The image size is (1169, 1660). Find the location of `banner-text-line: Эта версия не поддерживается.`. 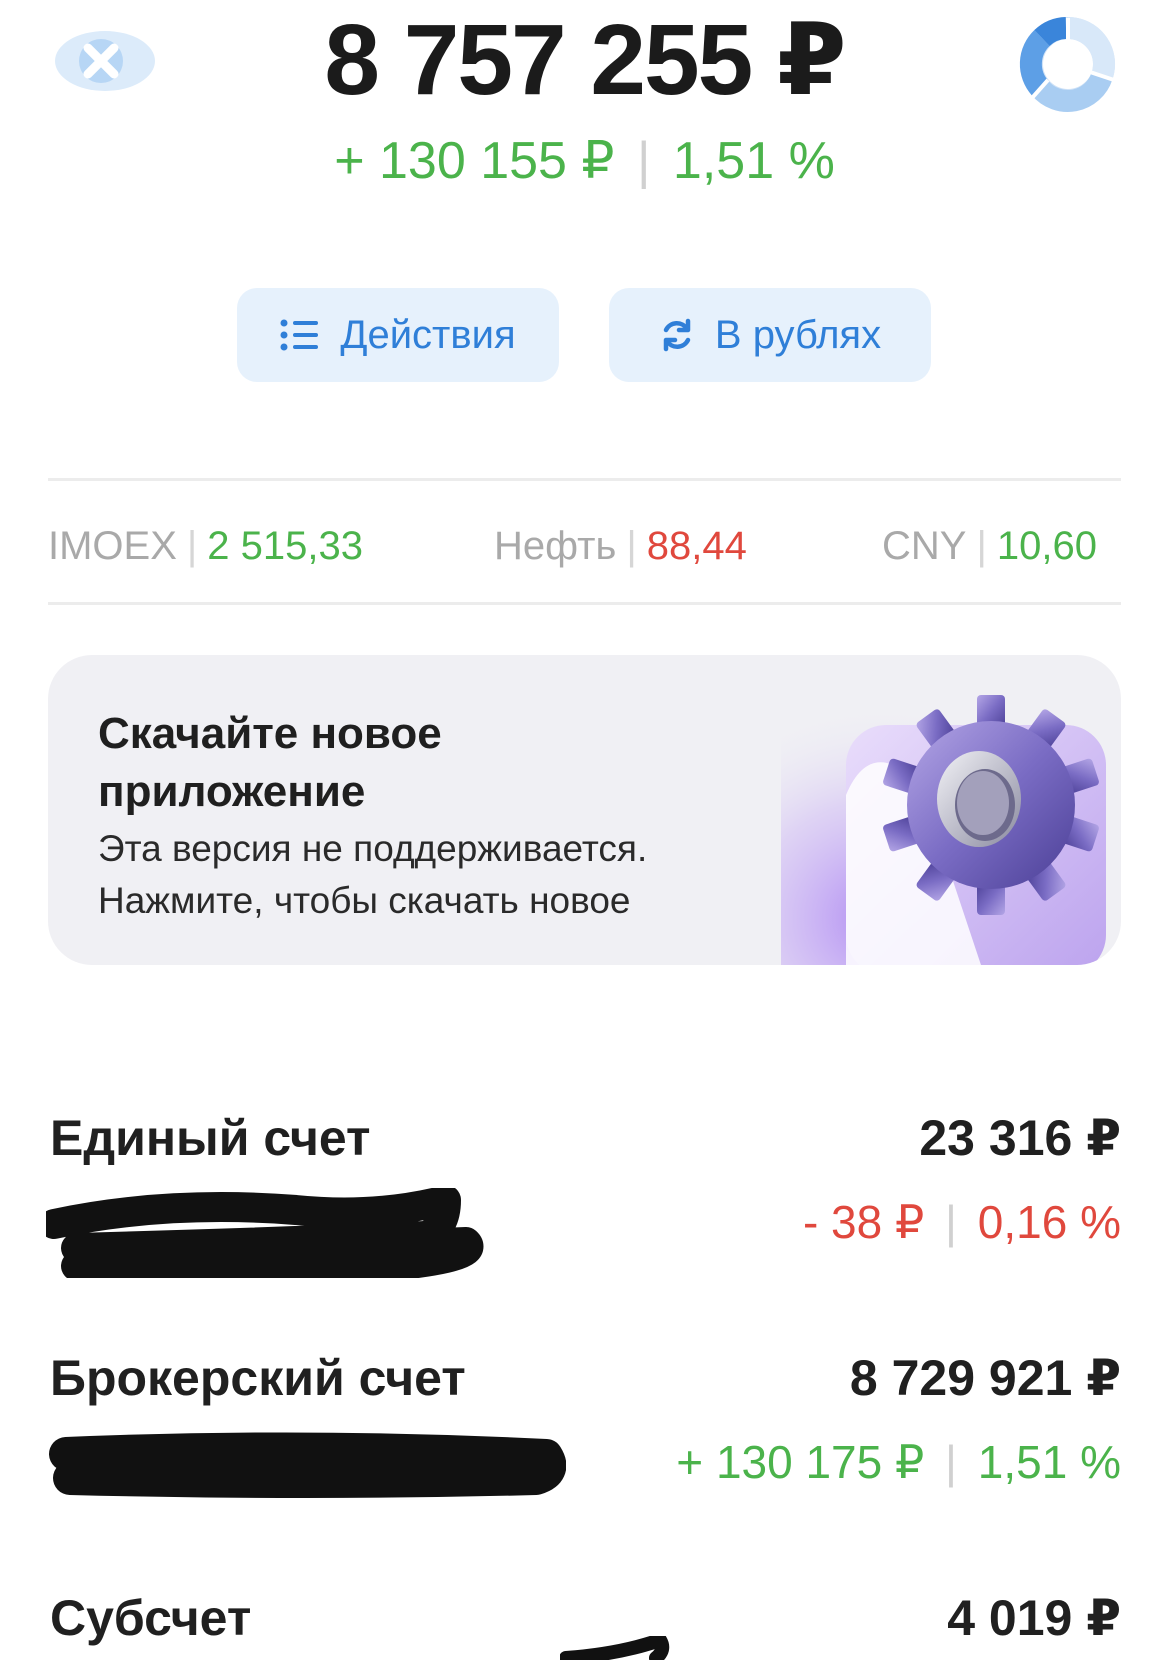

banner-text-line: Эта версия не поддерживается. is located at coordinates (373, 848).